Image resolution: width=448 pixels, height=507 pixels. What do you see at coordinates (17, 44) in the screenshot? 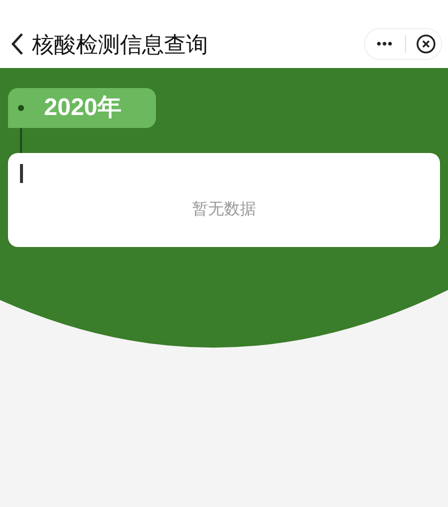
I see `back-icon` at bounding box center [17, 44].